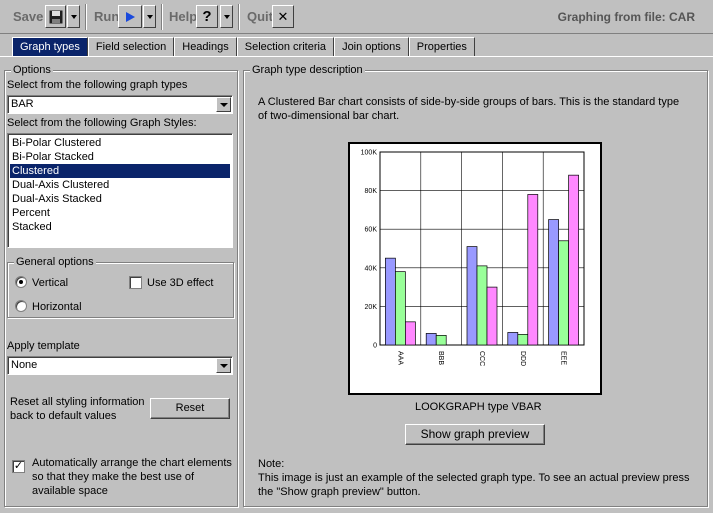 The image size is (713, 513). What do you see at coordinates (107, 16) in the screenshot?
I see `run-label: Run` at bounding box center [107, 16].